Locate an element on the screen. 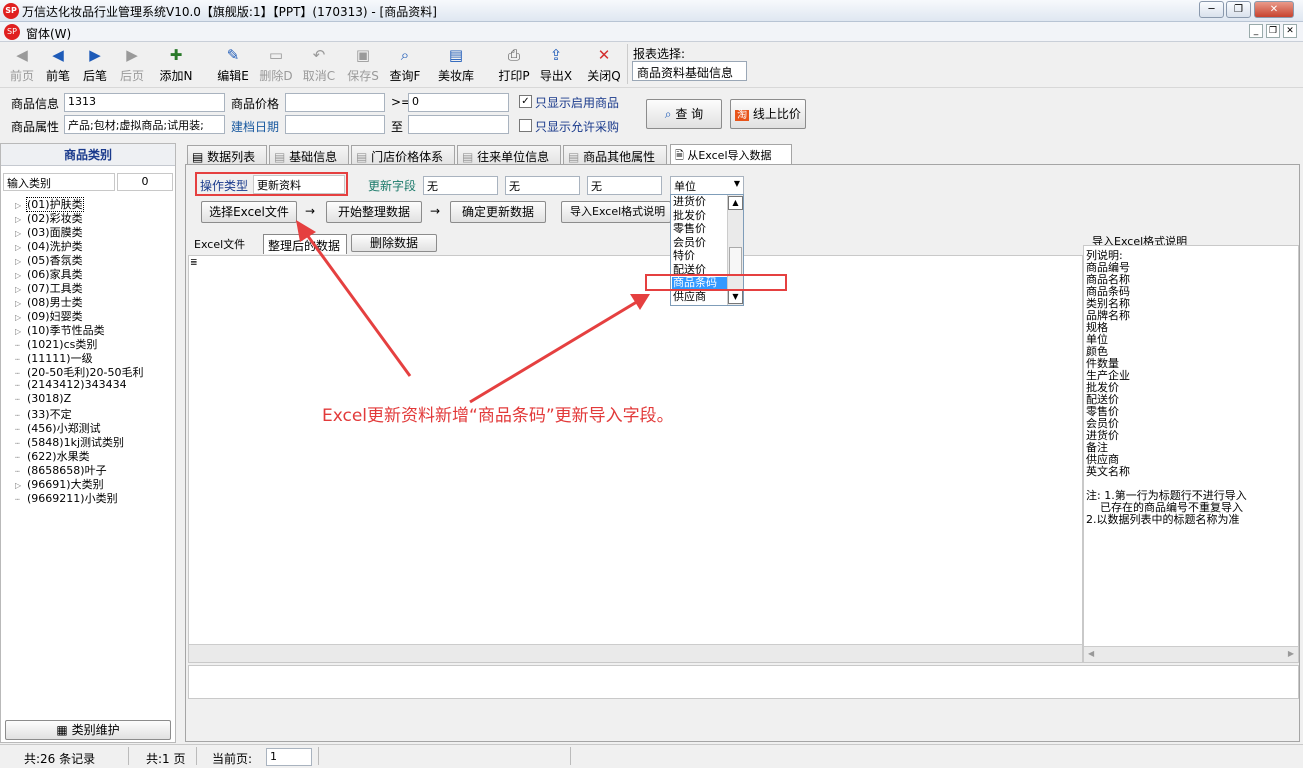  current-page-label: 当前页: is located at coordinates (232, 759).